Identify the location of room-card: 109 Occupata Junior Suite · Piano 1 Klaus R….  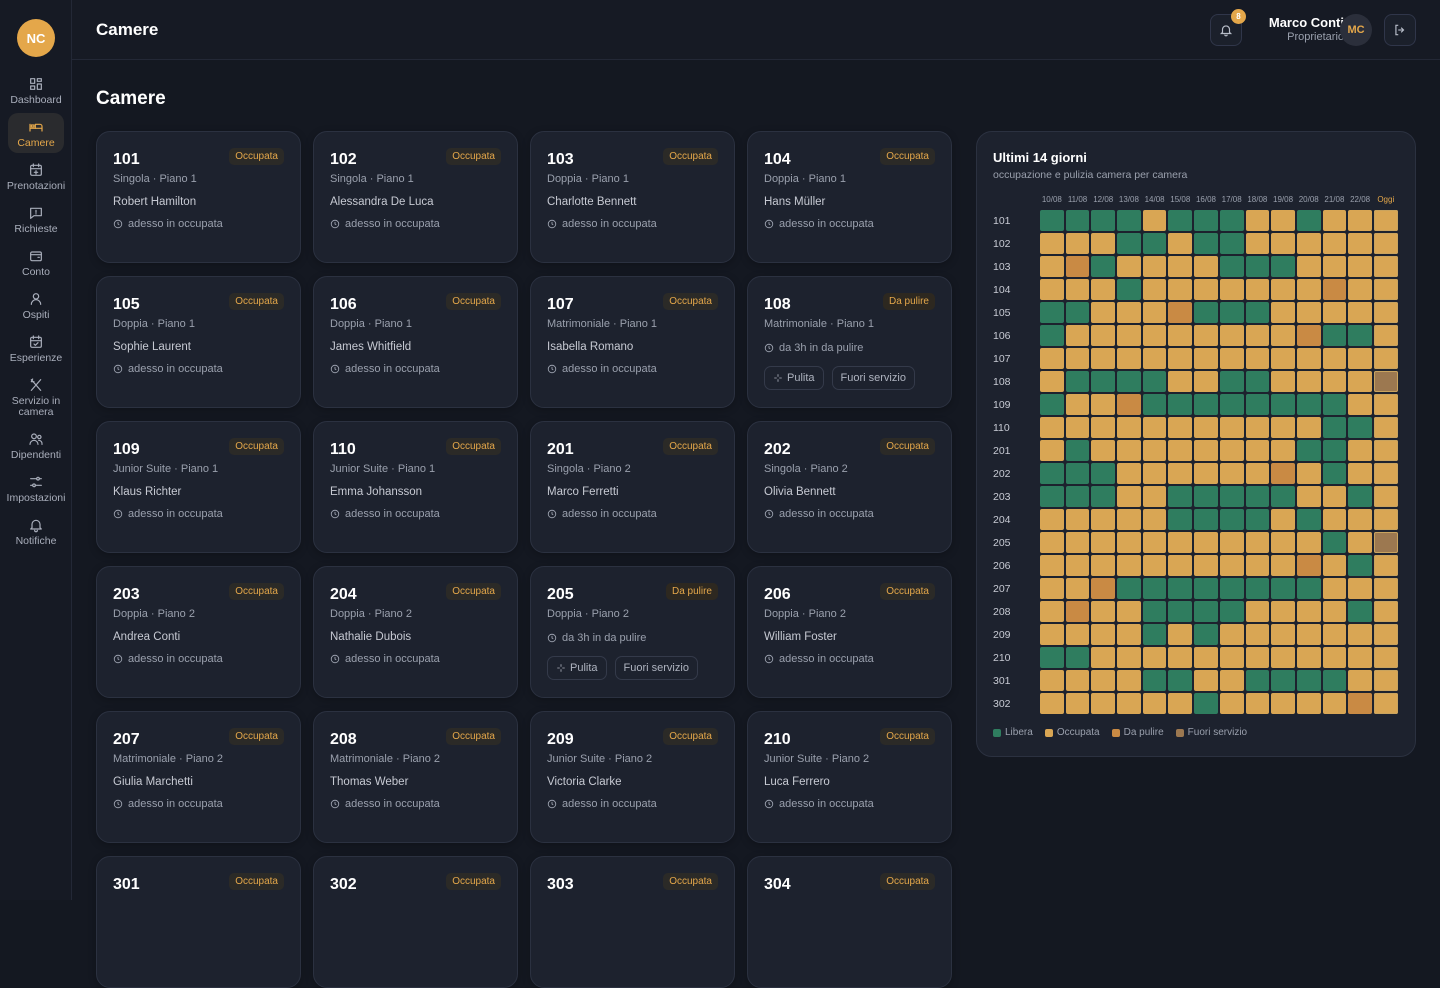
(198, 487).